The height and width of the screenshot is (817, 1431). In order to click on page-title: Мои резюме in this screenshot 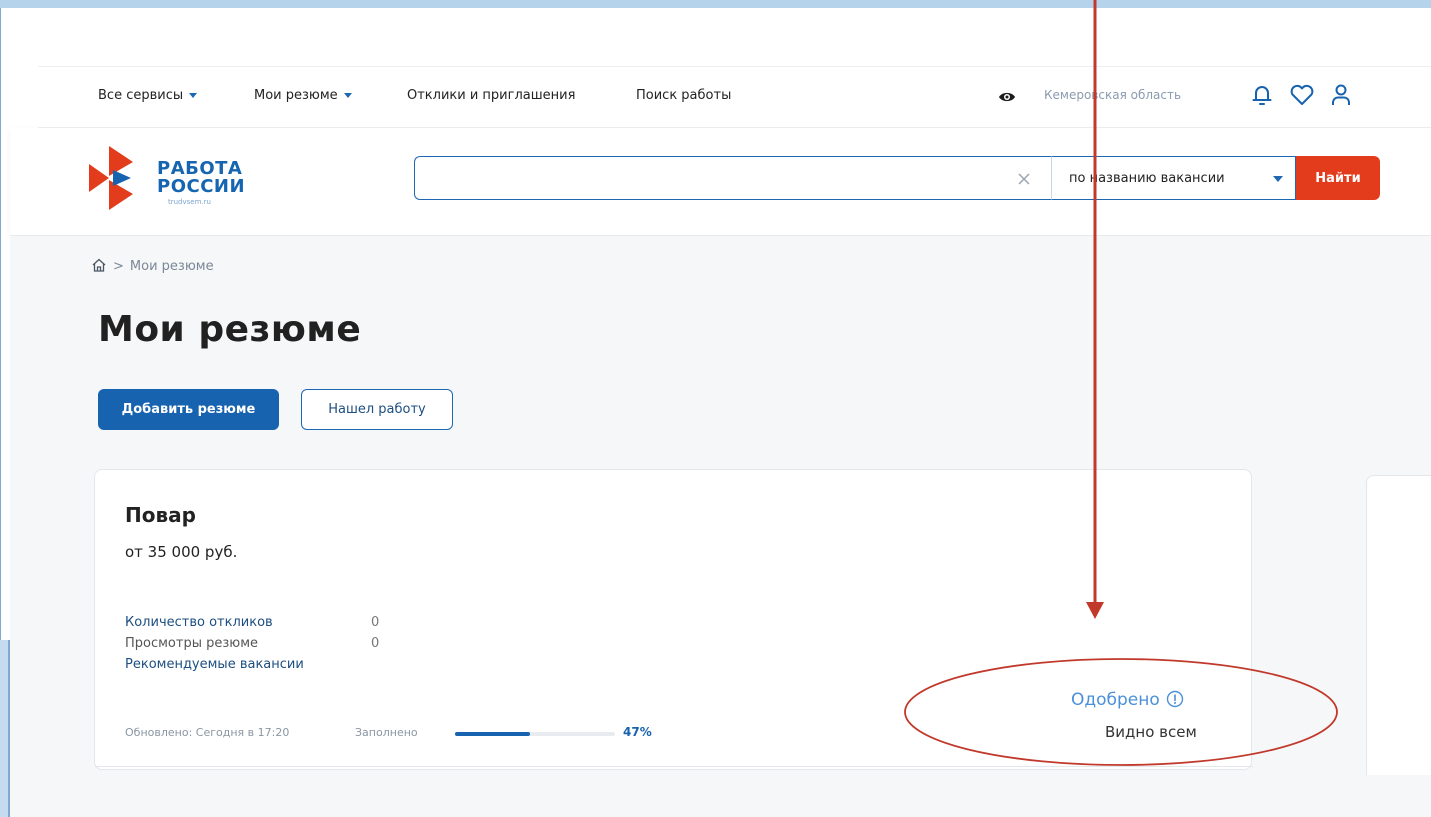, I will do `click(230, 329)`.